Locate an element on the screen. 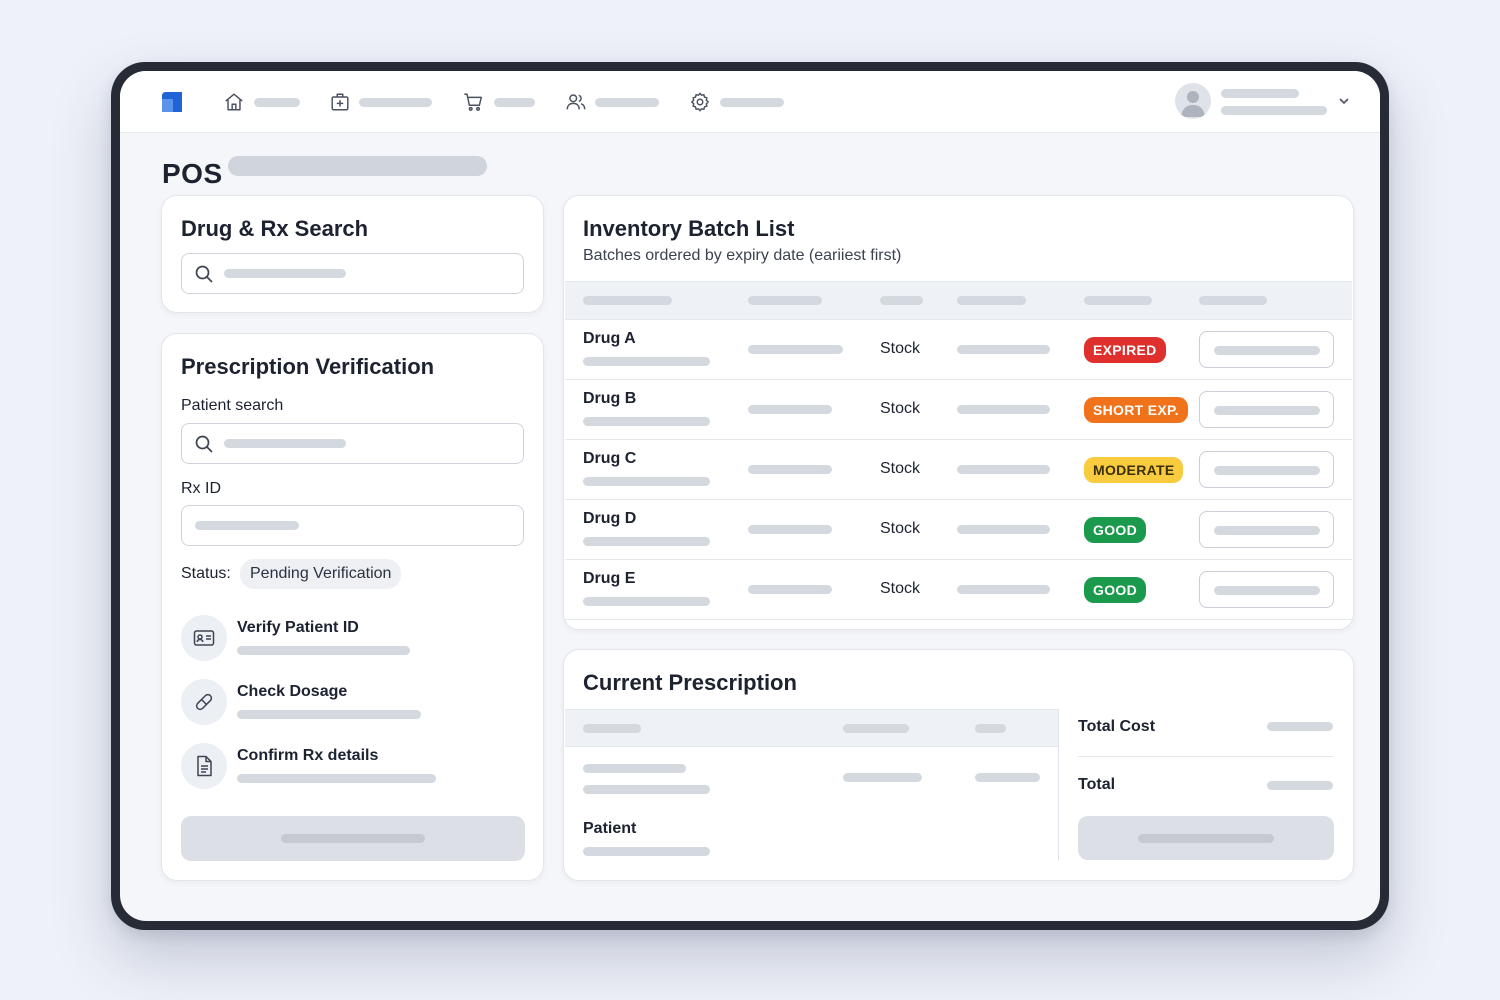 This screenshot has height=1000, width=1500. current-prescription-title: Current Prescription is located at coordinates (690, 682).